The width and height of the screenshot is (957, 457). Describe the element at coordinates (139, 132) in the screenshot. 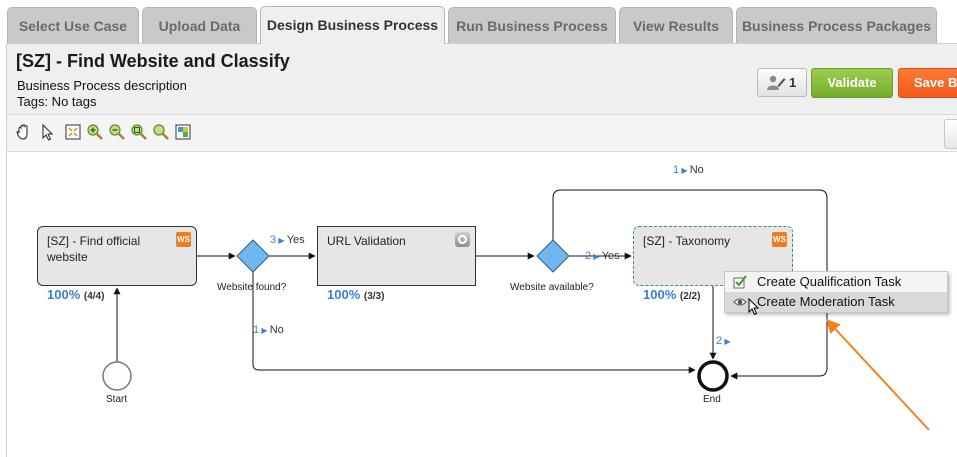

I see `zoom-area-icon` at that location.